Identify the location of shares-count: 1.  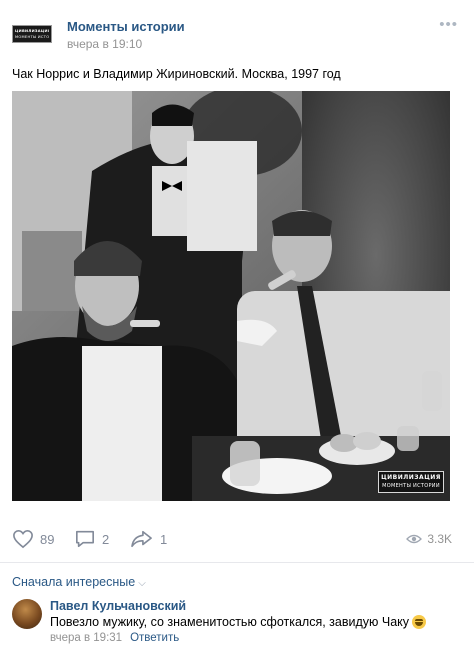
(164, 539).